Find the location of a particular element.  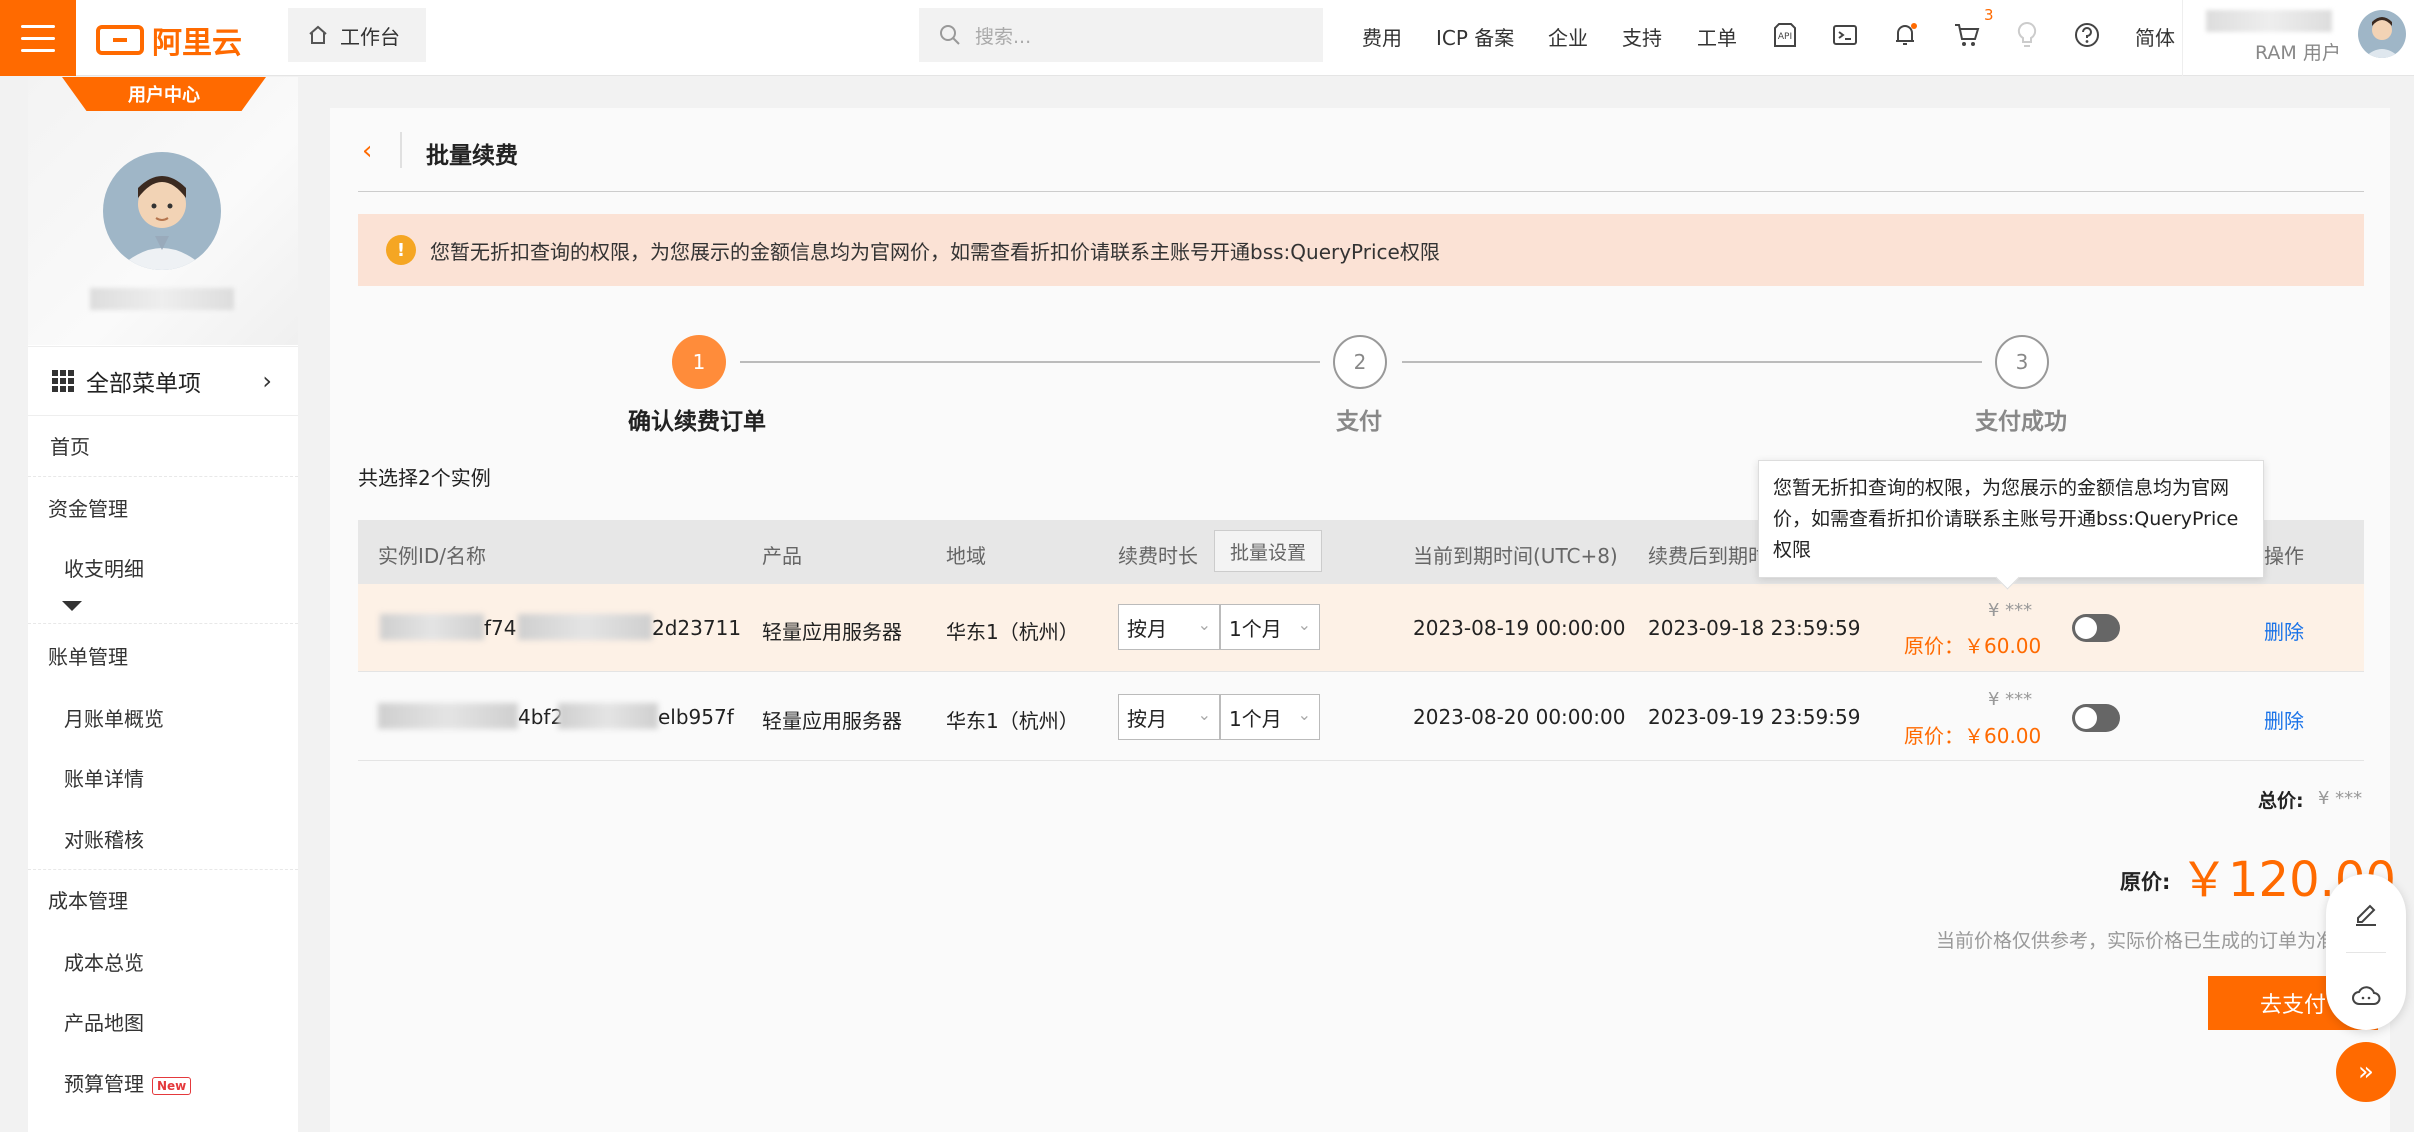

page-title: 批量续费 is located at coordinates (472, 156).